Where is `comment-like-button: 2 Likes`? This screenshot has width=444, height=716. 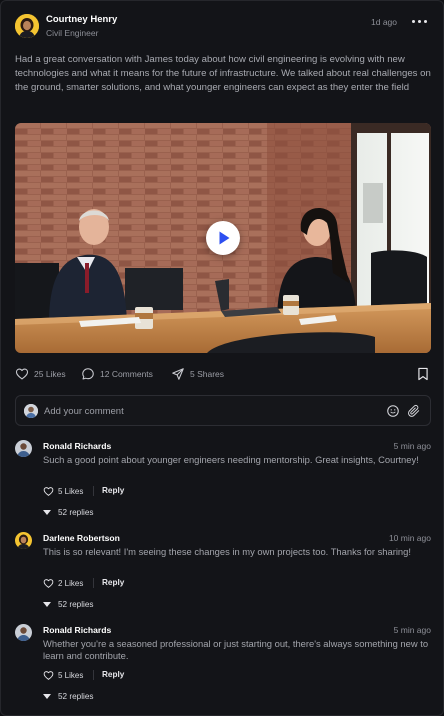 comment-like-button: 2 Likes is located at coordinates (63, 583).